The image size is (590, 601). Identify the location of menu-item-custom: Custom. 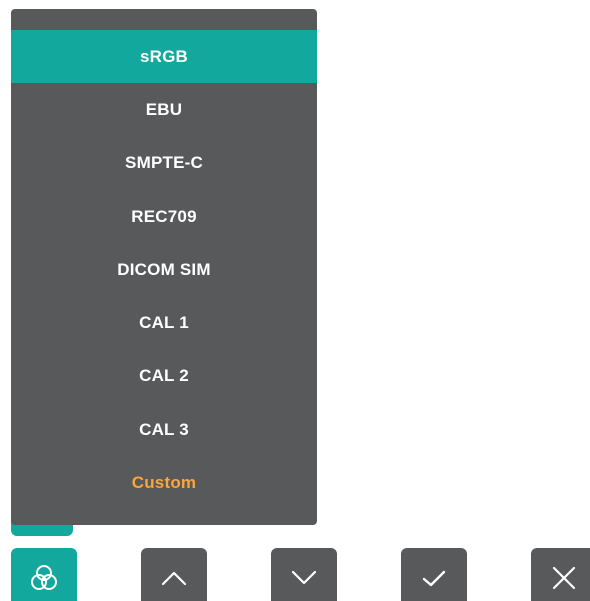
(164, 482).